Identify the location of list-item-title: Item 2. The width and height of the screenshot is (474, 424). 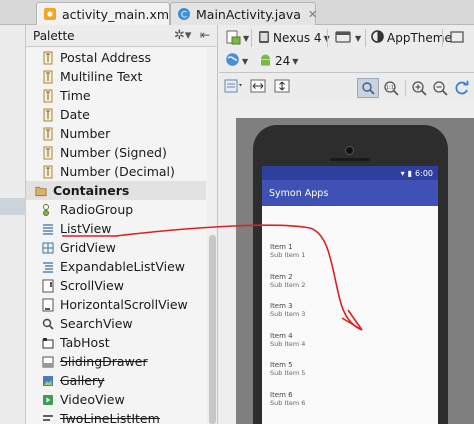
(281, 276).